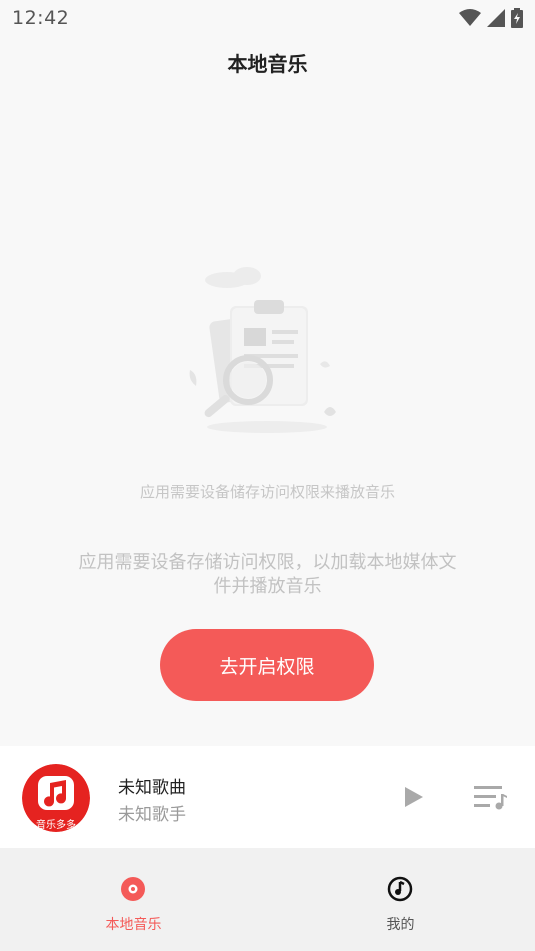 This screenshot has height=951, width=535. I want to click on disc-icon, so click(133, 889).